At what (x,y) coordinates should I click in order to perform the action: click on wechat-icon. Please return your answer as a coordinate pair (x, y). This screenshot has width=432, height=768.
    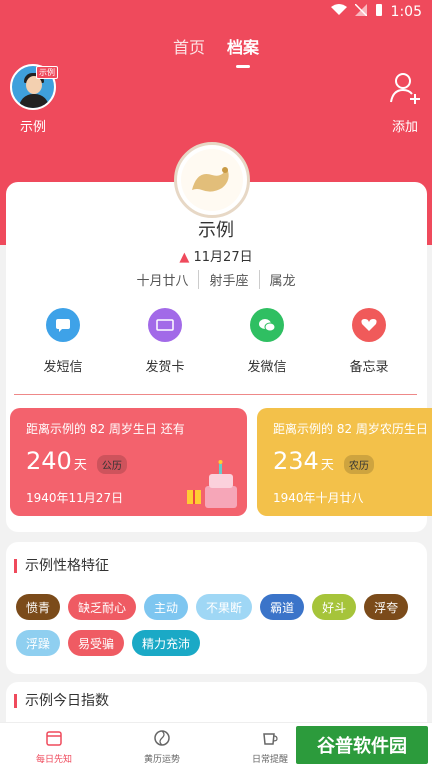
    Looking at the image, I should click on (267, 325).